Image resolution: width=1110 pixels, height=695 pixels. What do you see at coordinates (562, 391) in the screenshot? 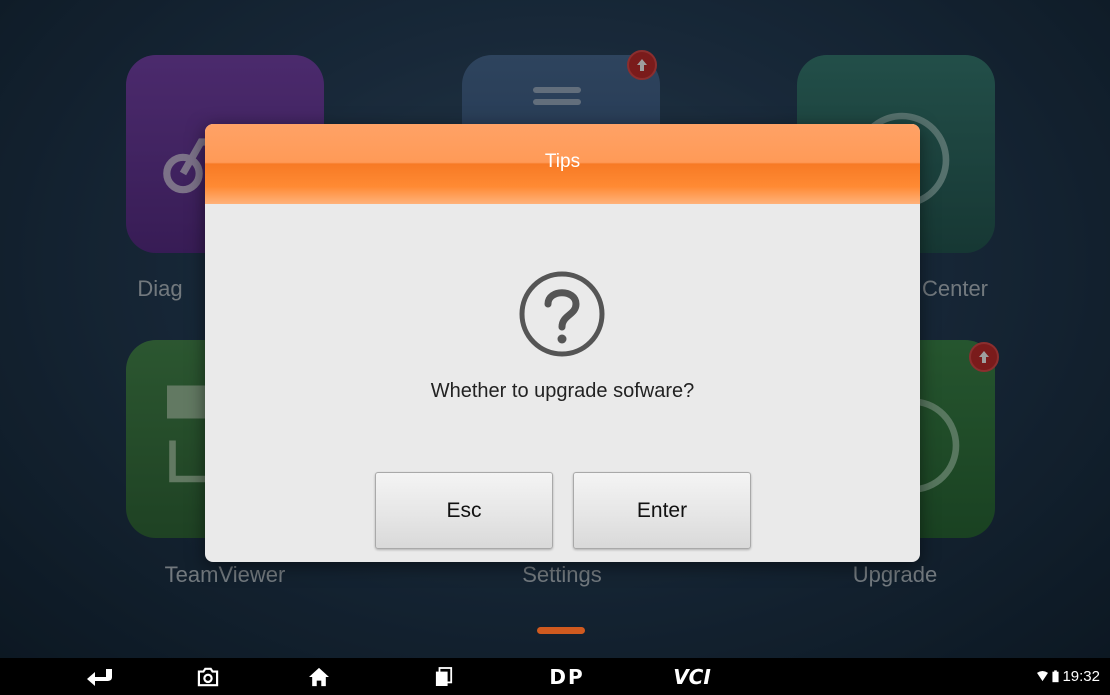
I see `dialog-message: Whether to upgrade sofware?` at bounding box center [562, 391].